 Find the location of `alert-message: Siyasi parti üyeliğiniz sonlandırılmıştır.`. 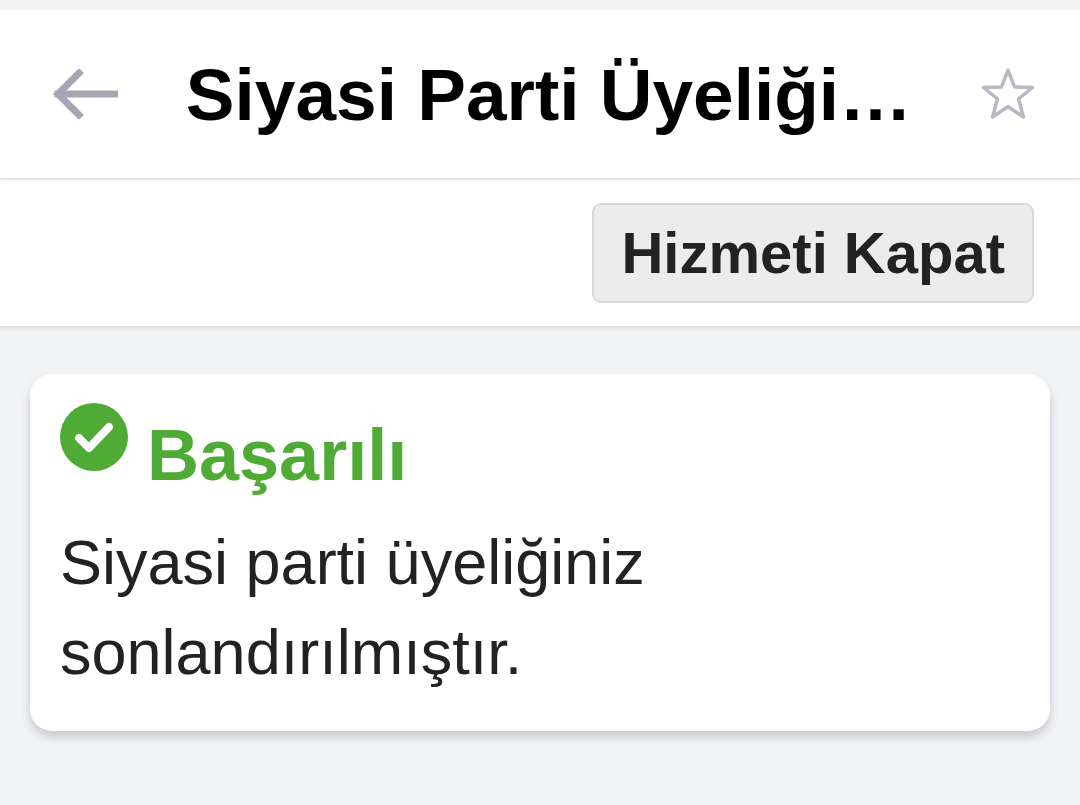

alert-message: Siyasi parti üyeliğiniz sonlandırılmıştır. is located at coordinates (353, 607).